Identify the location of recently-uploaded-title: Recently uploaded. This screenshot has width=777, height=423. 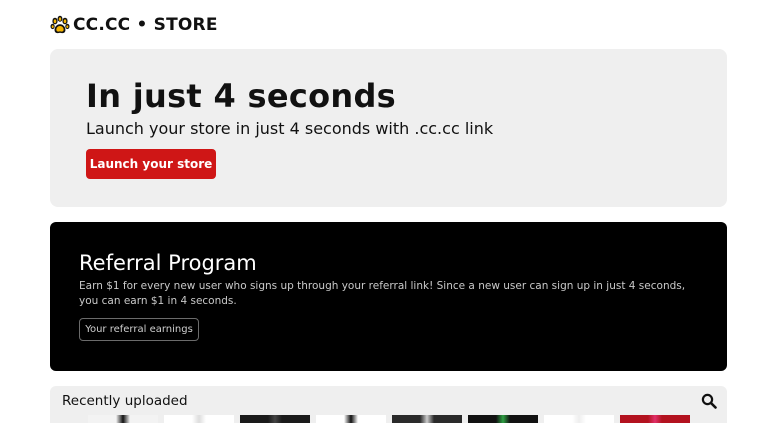
(125, 401).